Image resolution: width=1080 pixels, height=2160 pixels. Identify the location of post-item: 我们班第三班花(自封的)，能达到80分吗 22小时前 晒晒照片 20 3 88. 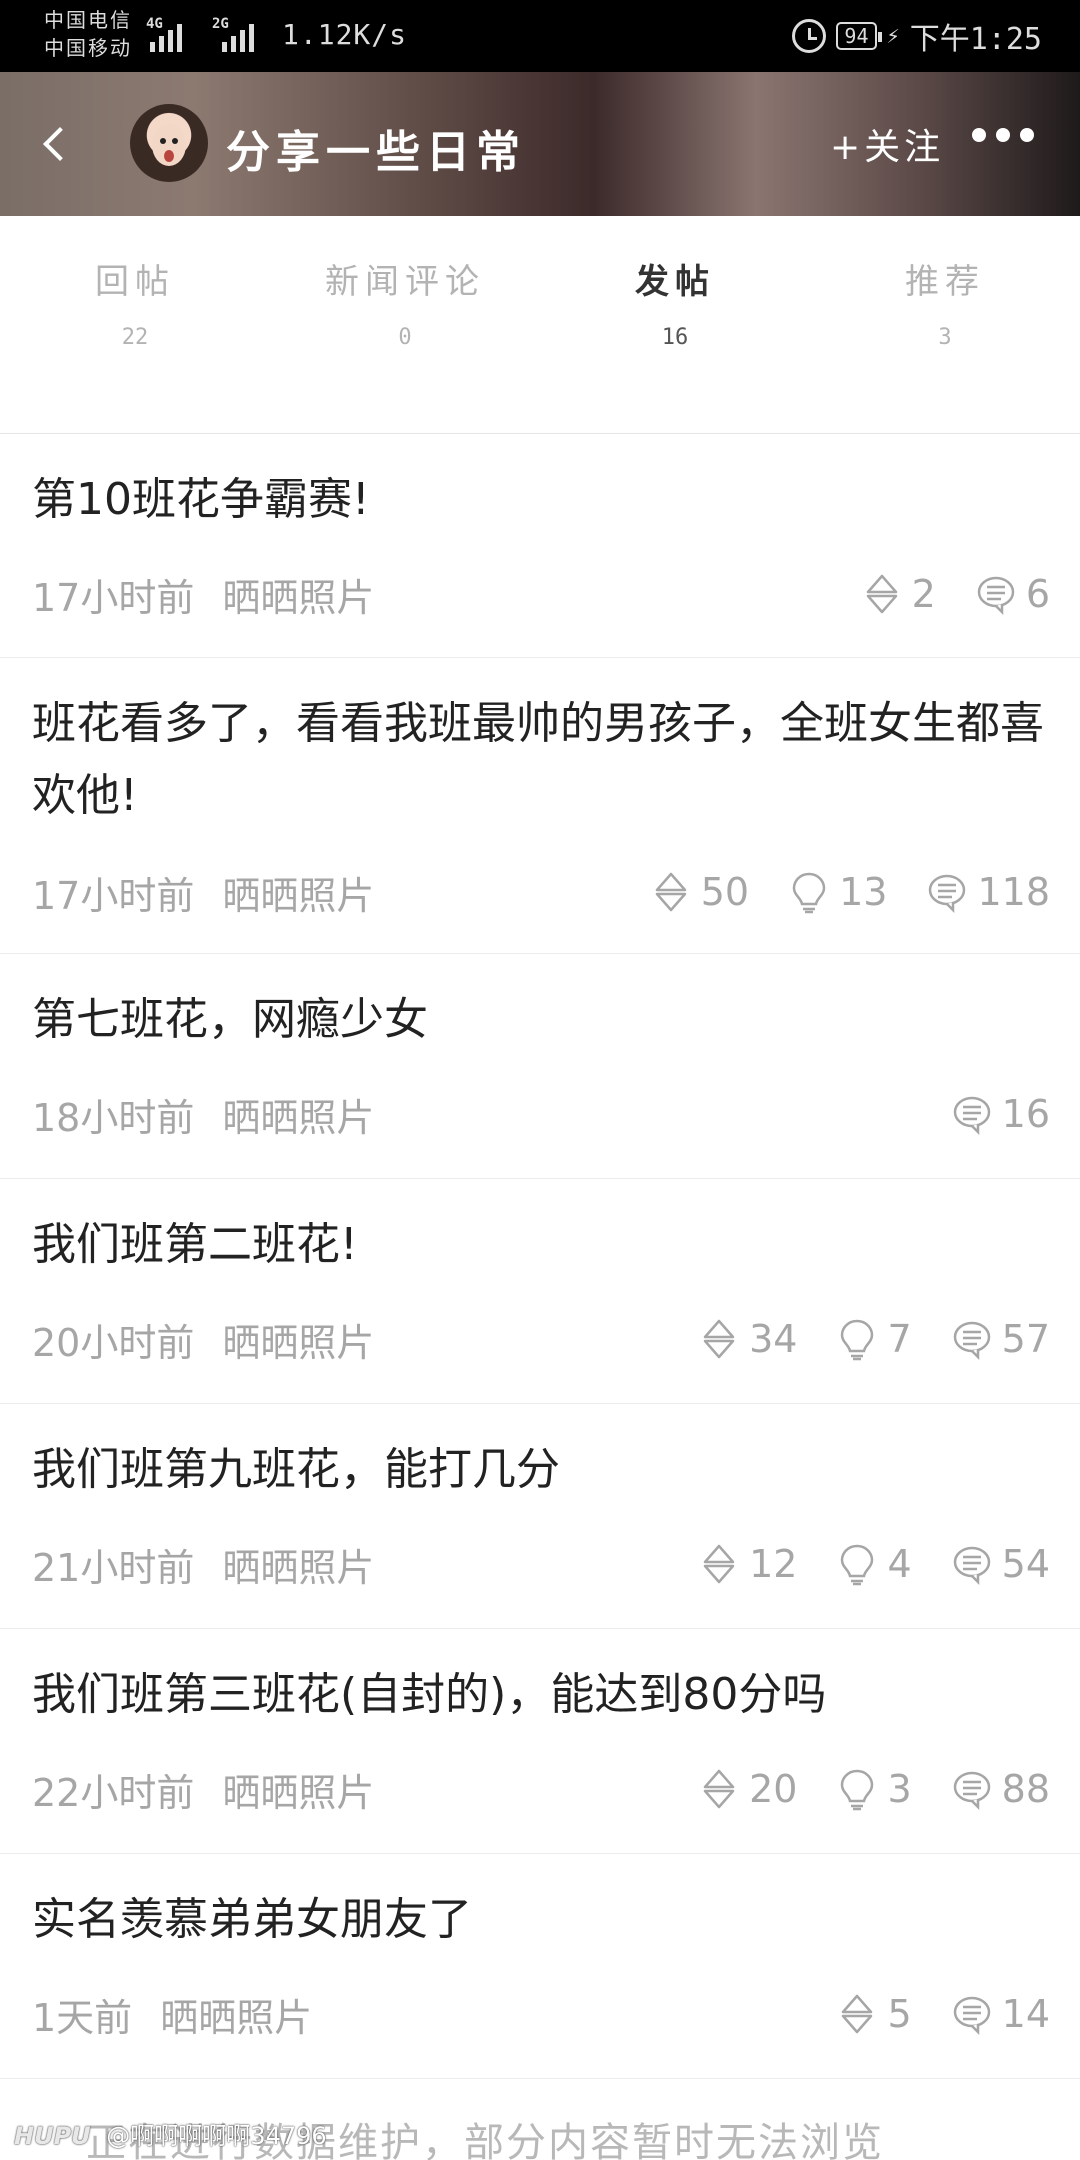
(540, 1741).